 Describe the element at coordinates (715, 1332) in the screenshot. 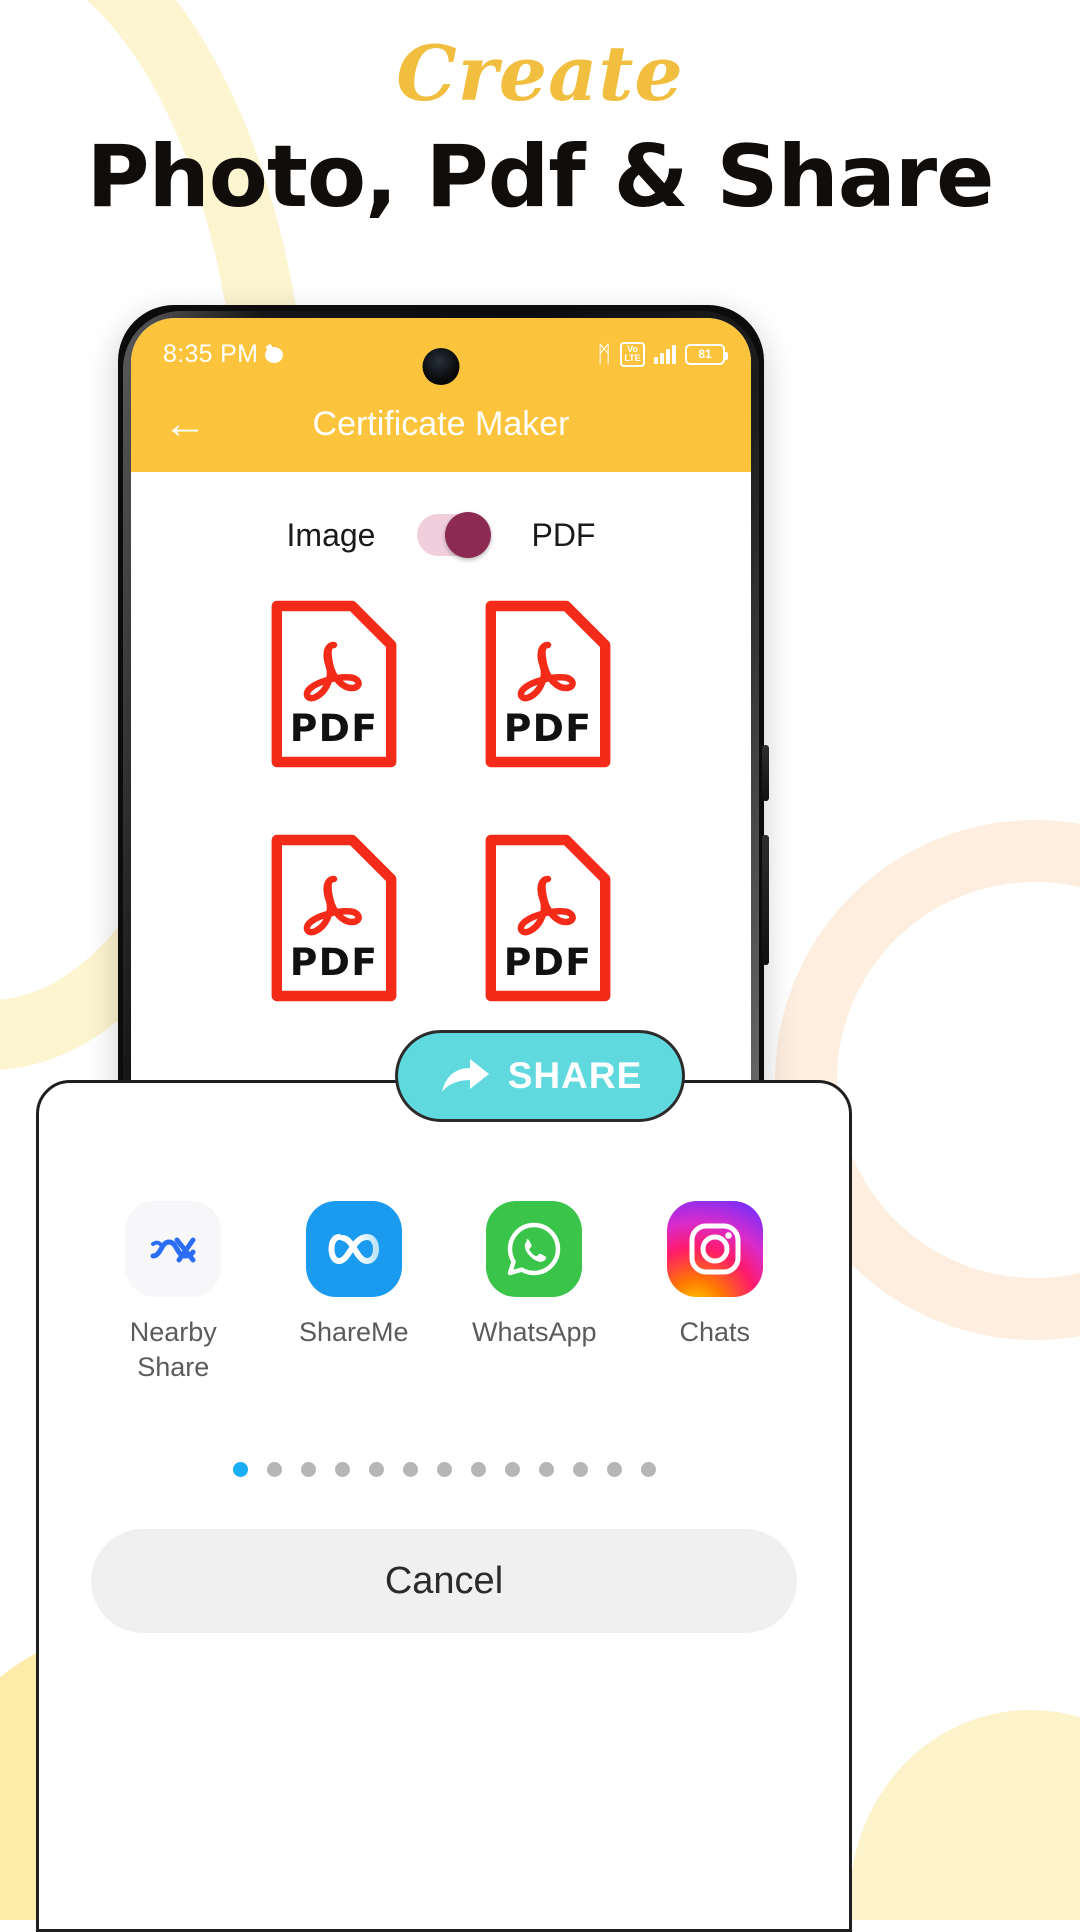

I see `share-target-label: Chats` at that location.